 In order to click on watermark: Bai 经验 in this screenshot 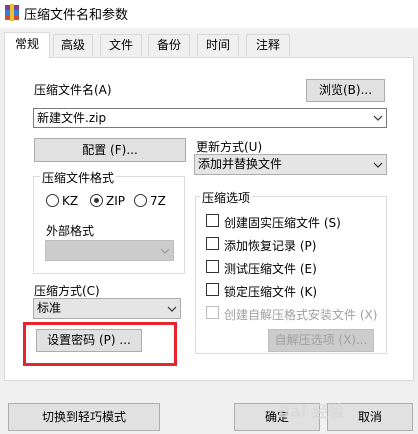, I will do `click(311, 411)`.